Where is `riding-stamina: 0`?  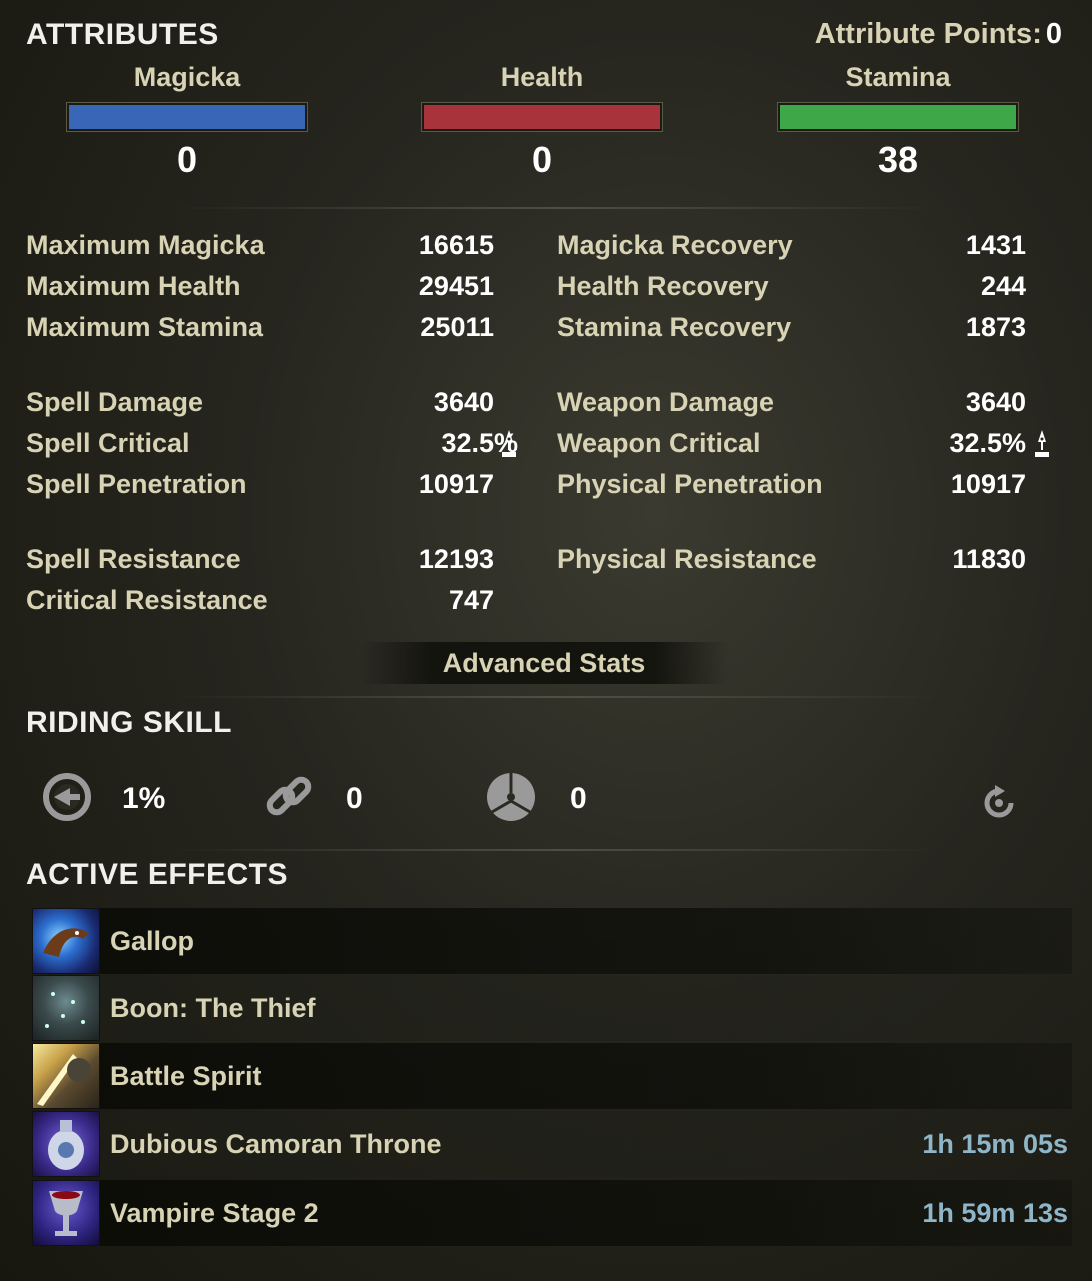 riding-stamina: 0 is located at coordinates (312, 799).